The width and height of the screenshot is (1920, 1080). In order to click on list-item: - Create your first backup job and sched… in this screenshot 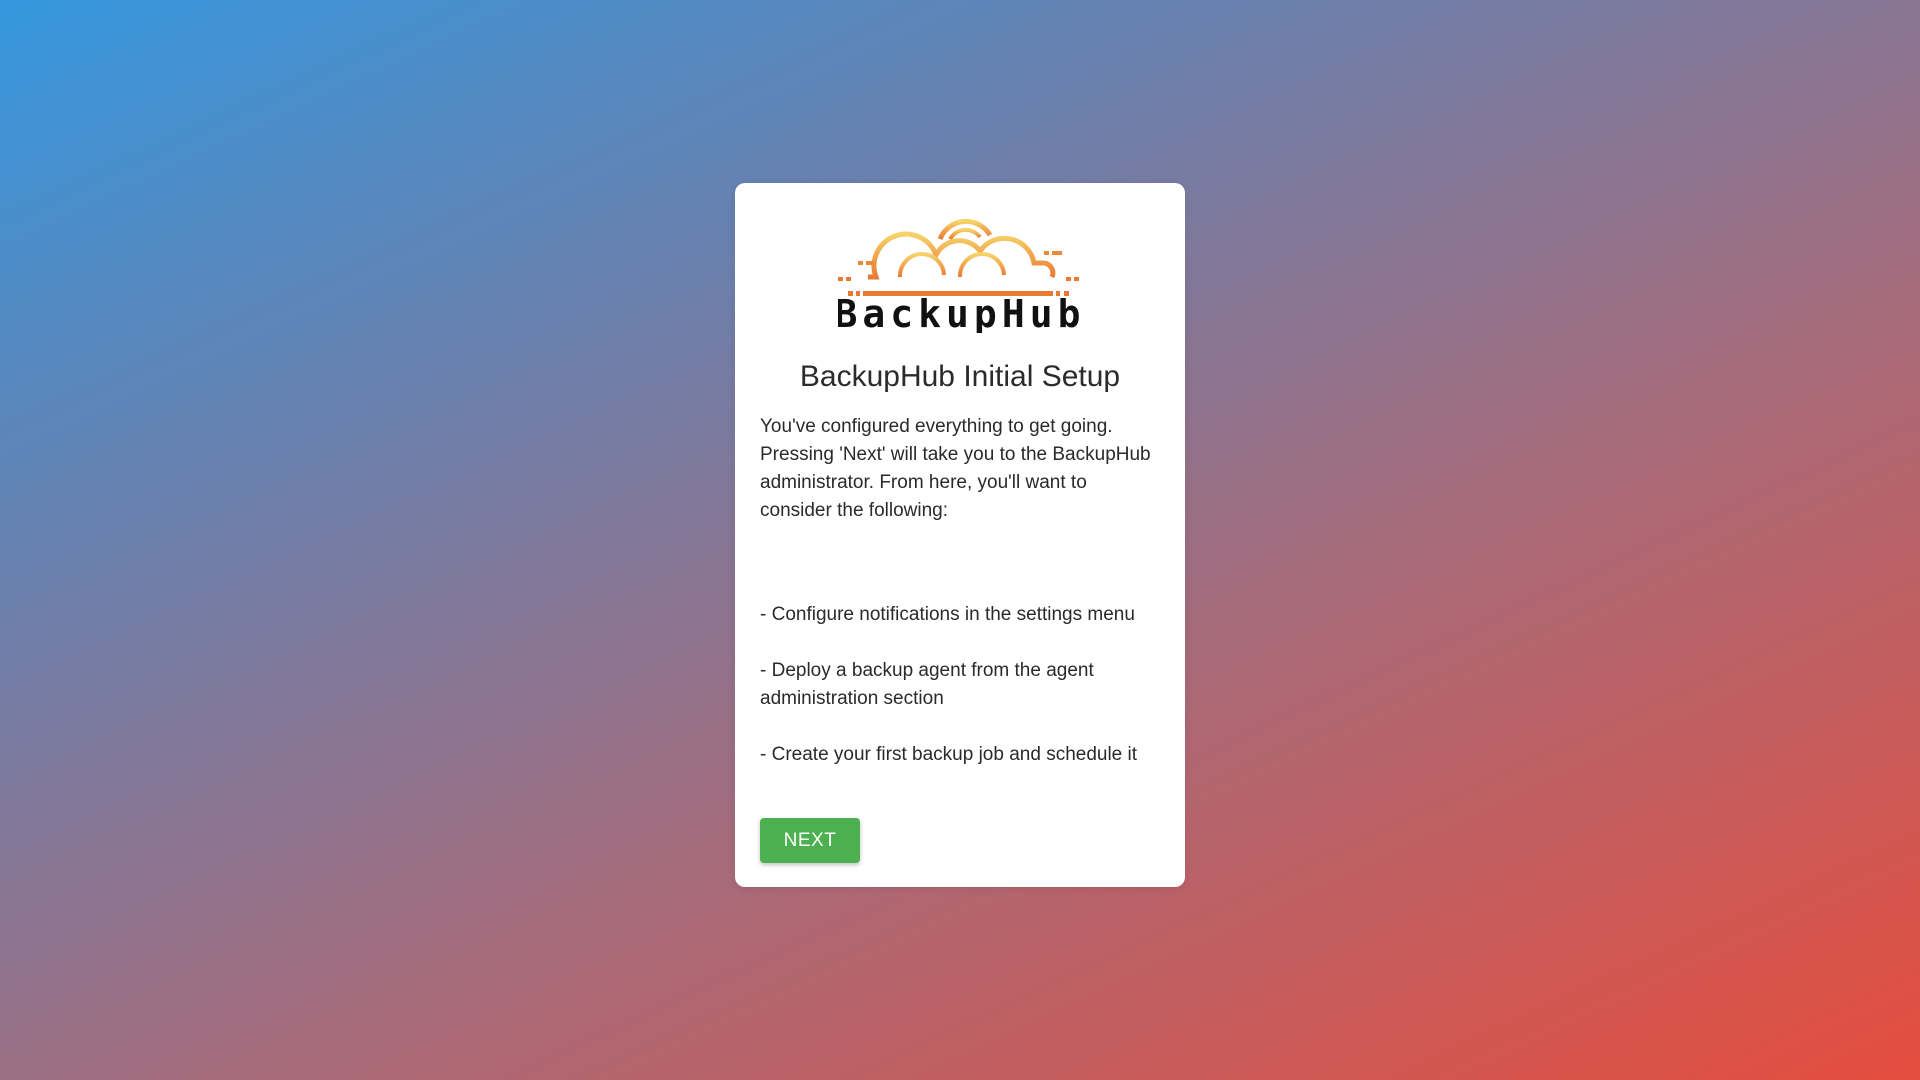, I will do `click(949, 754)`.